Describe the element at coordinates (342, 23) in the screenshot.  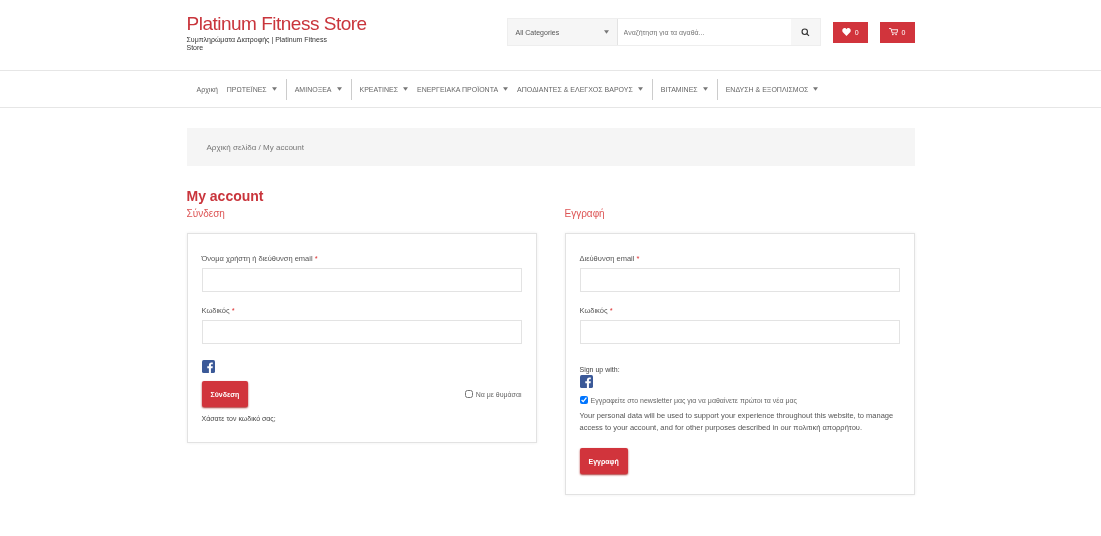
I see `store-logo: Platinum Fitness Store` at that location.